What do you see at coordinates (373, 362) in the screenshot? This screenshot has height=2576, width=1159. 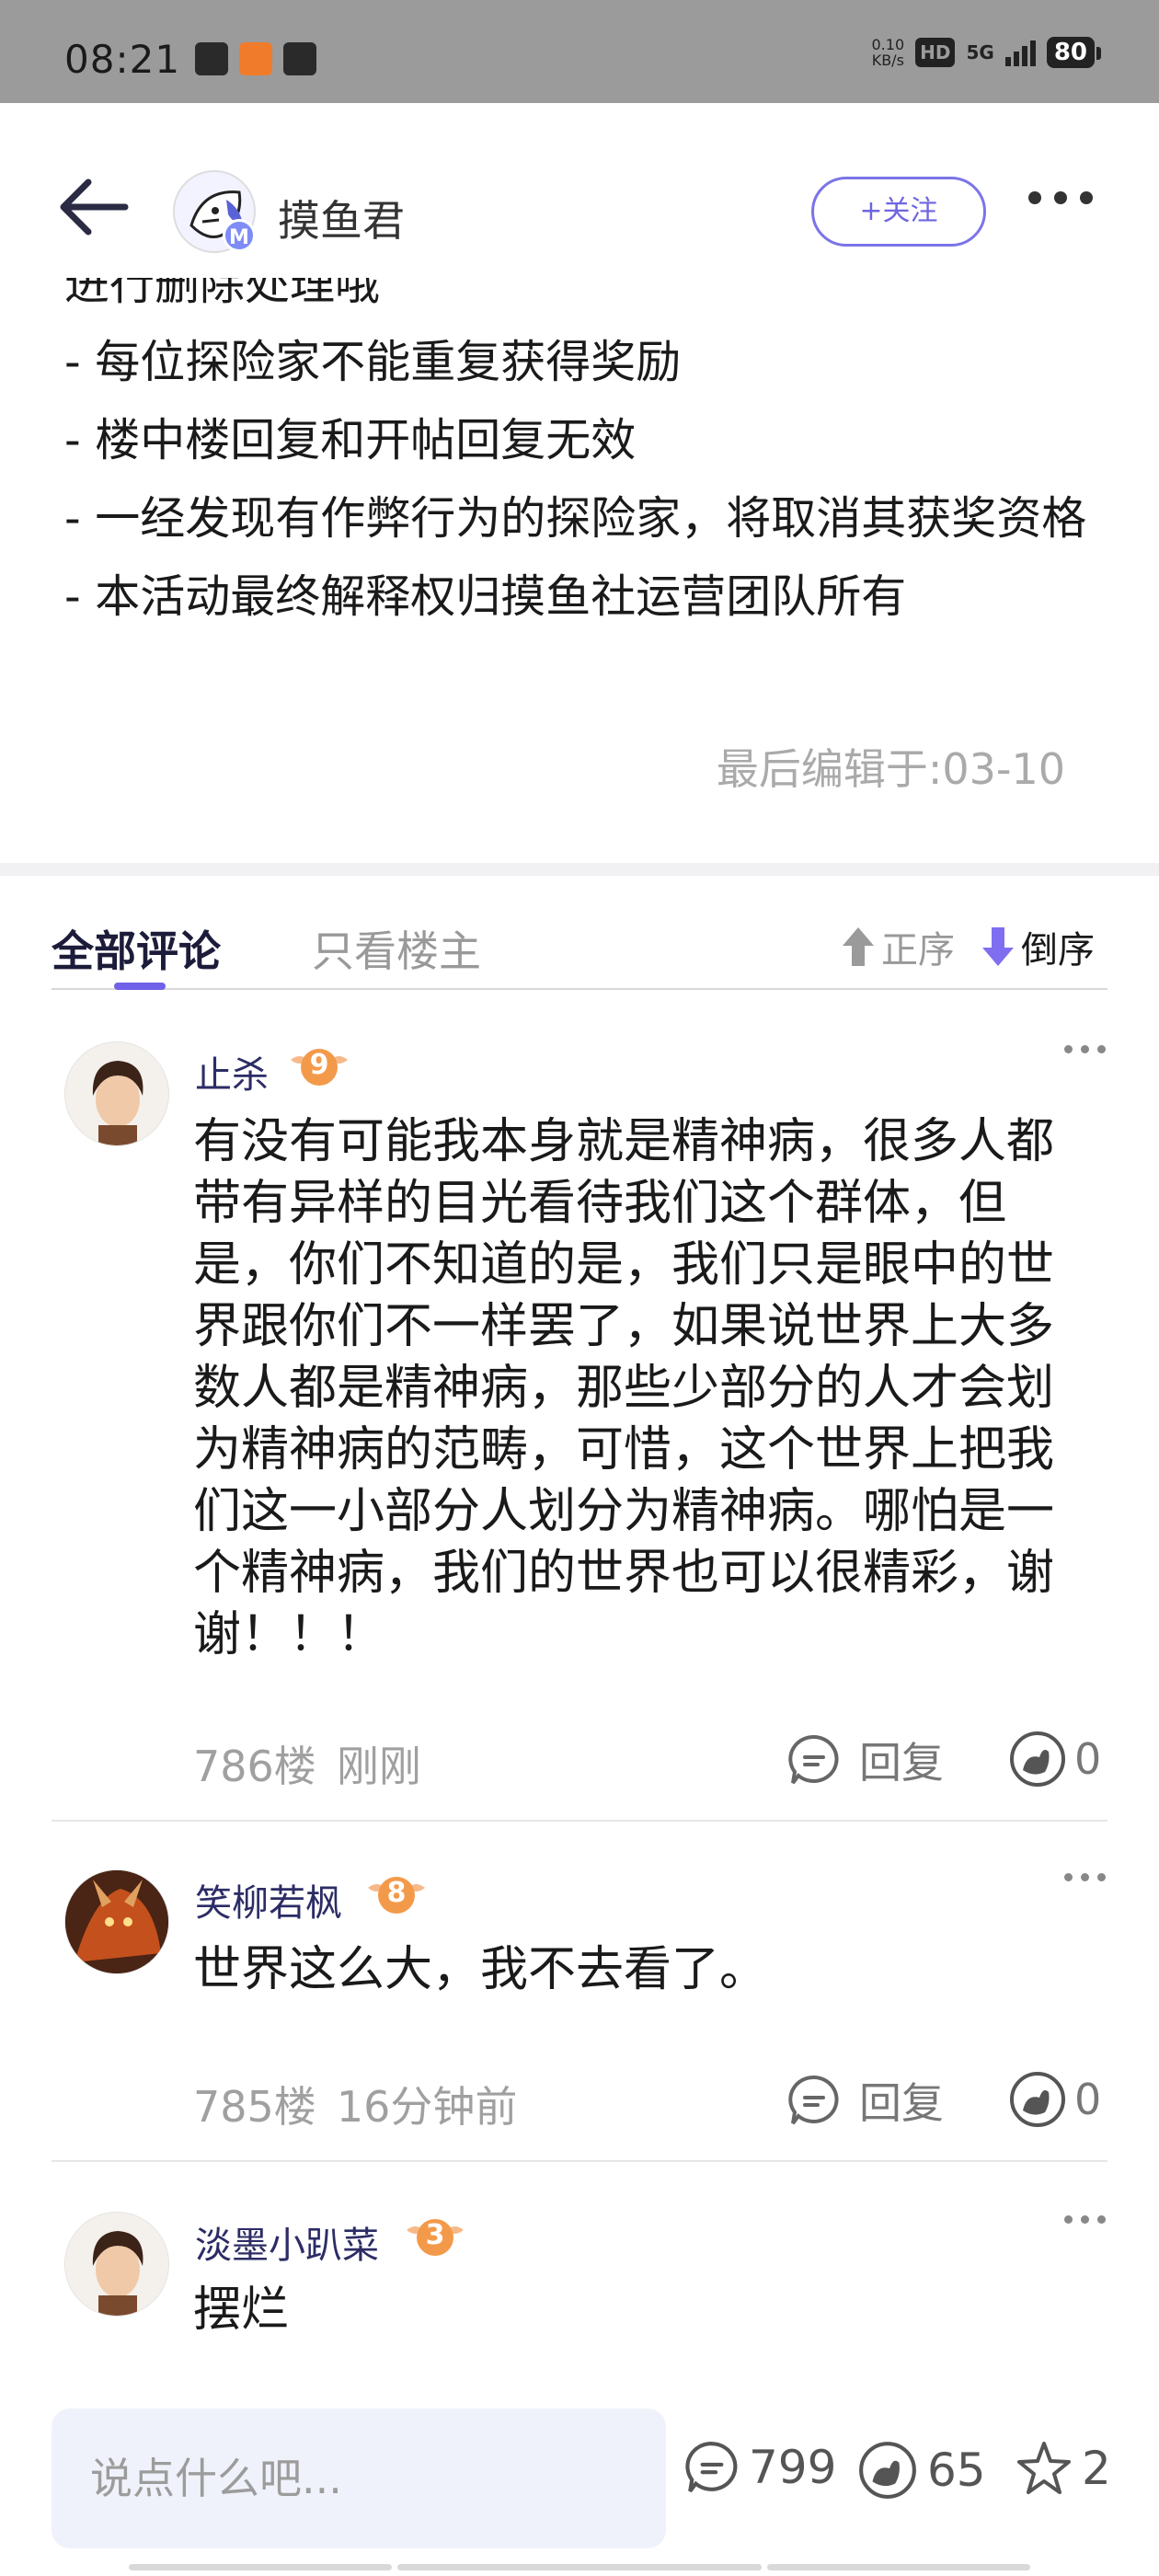 I see `post-line: - 每位探险家不能重复获得奖励` at bounding box center [373, 362].